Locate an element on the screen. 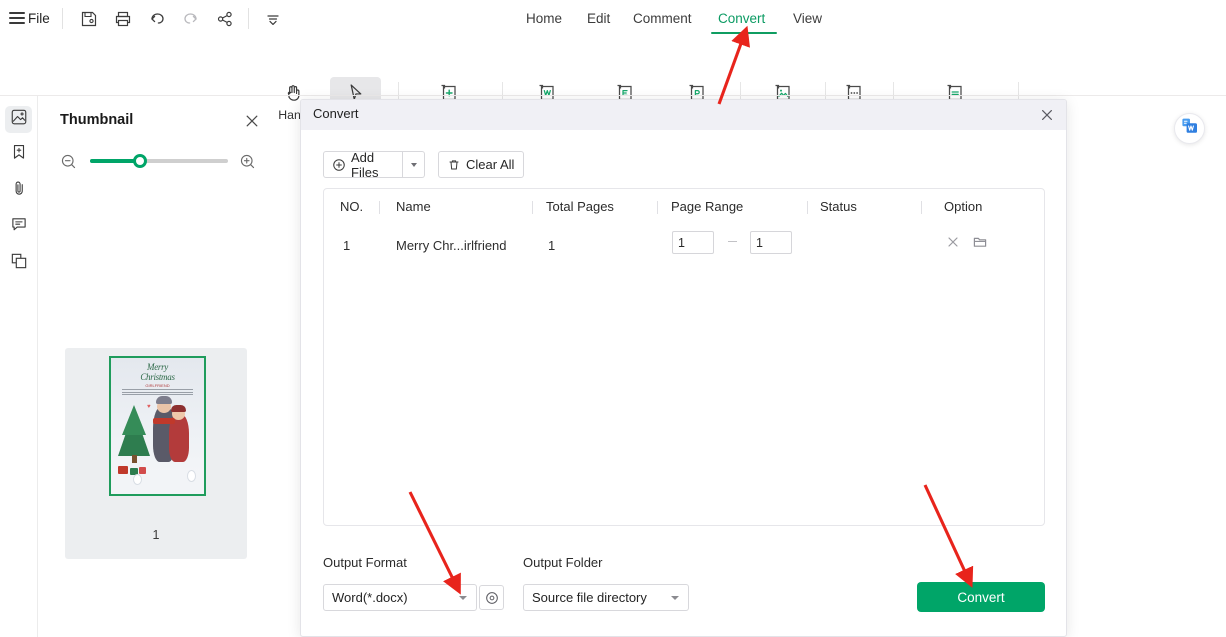 The width and height of the screenshot is (1226, 637). left-icon-rail is located at coordinates (18, 366).